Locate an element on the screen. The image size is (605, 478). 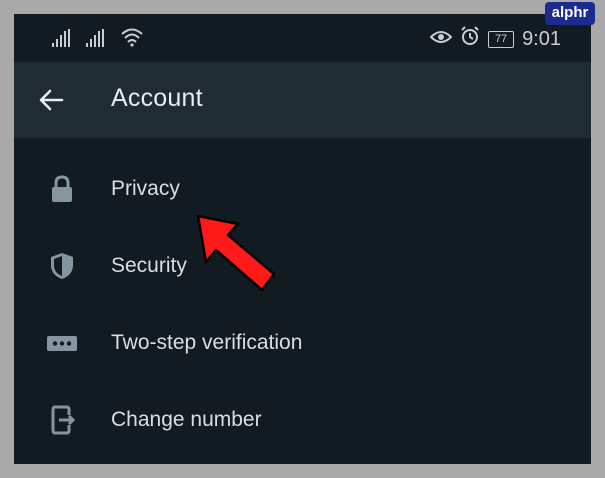
alphr-watermark-logo: alphr is located at coordinates (570, 13).